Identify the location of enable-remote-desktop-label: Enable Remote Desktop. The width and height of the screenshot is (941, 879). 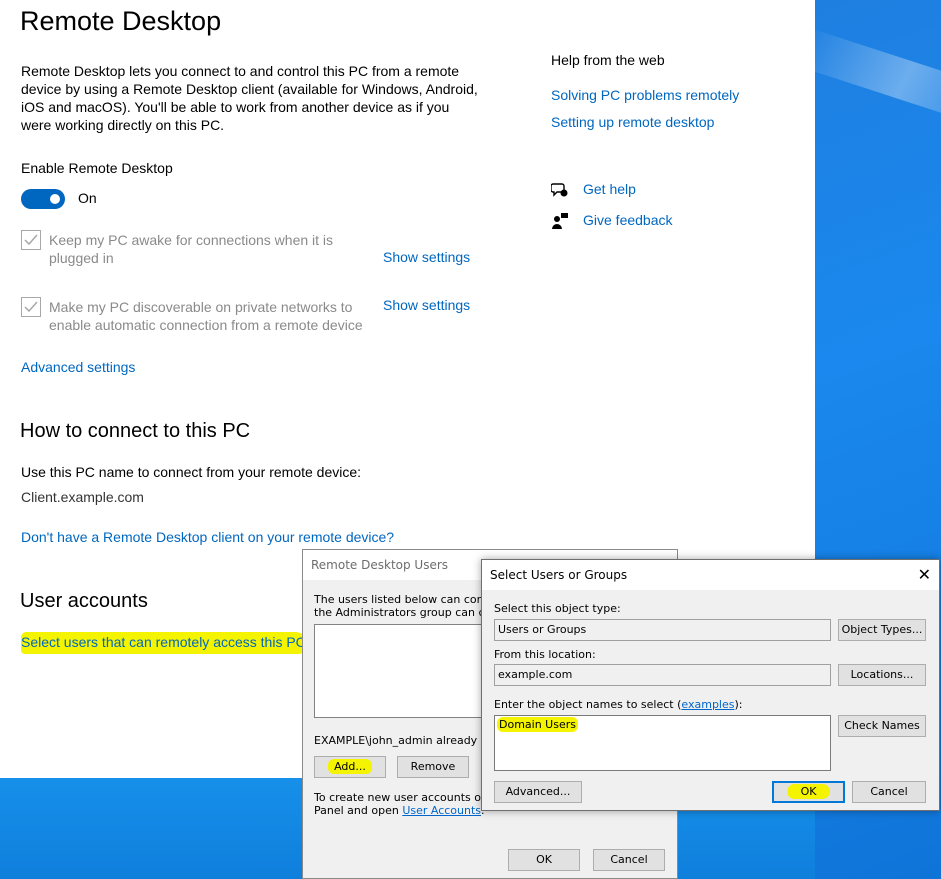
(97, 168).